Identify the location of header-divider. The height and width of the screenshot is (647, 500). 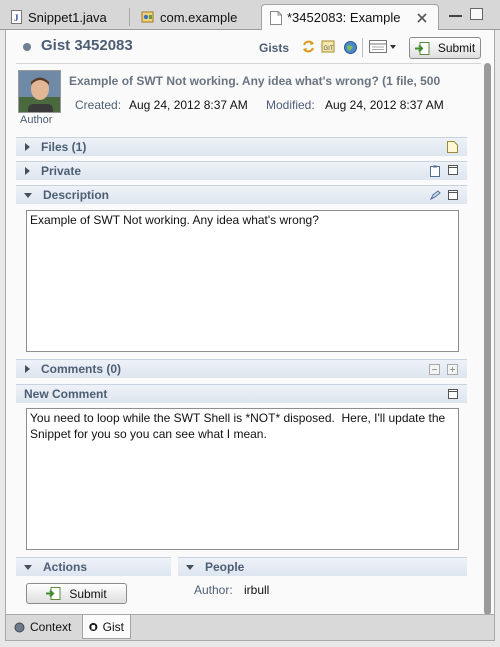
(248, 63).